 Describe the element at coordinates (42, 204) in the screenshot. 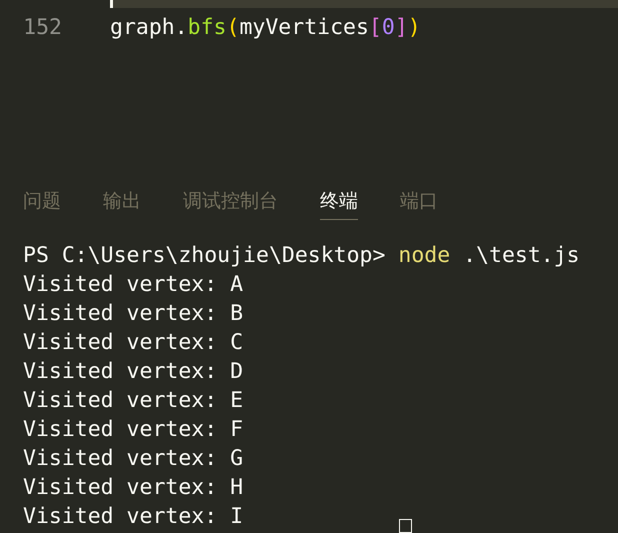

I see `panel-tab: 问题` at that location.